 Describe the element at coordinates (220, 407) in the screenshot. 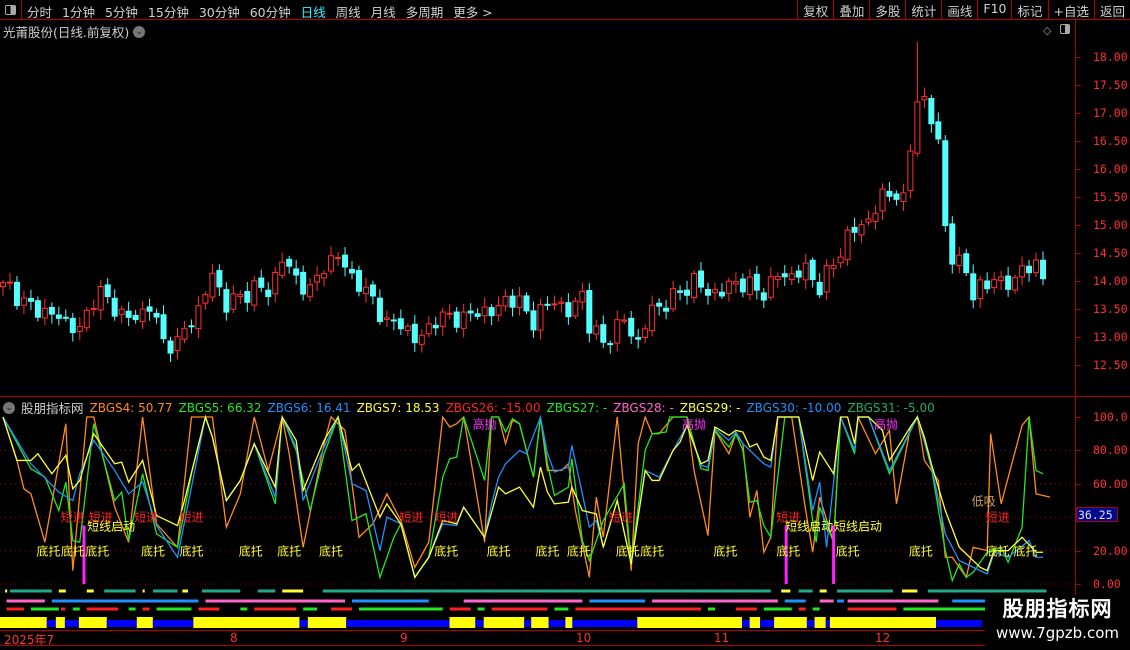

I see `indicator-value: ZBGS5: 66.32` at that location.